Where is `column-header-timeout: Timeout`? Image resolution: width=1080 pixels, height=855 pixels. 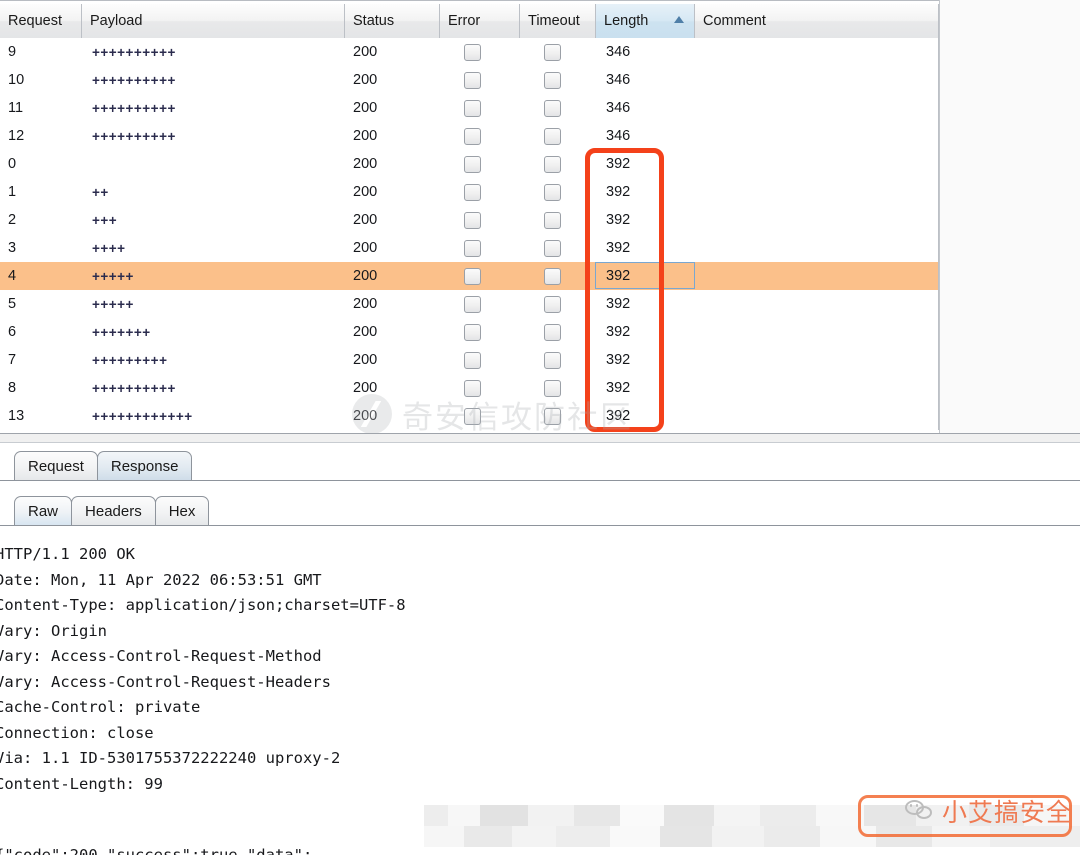 column-header-timeout: Timeout is located at coordinates (558, 21).